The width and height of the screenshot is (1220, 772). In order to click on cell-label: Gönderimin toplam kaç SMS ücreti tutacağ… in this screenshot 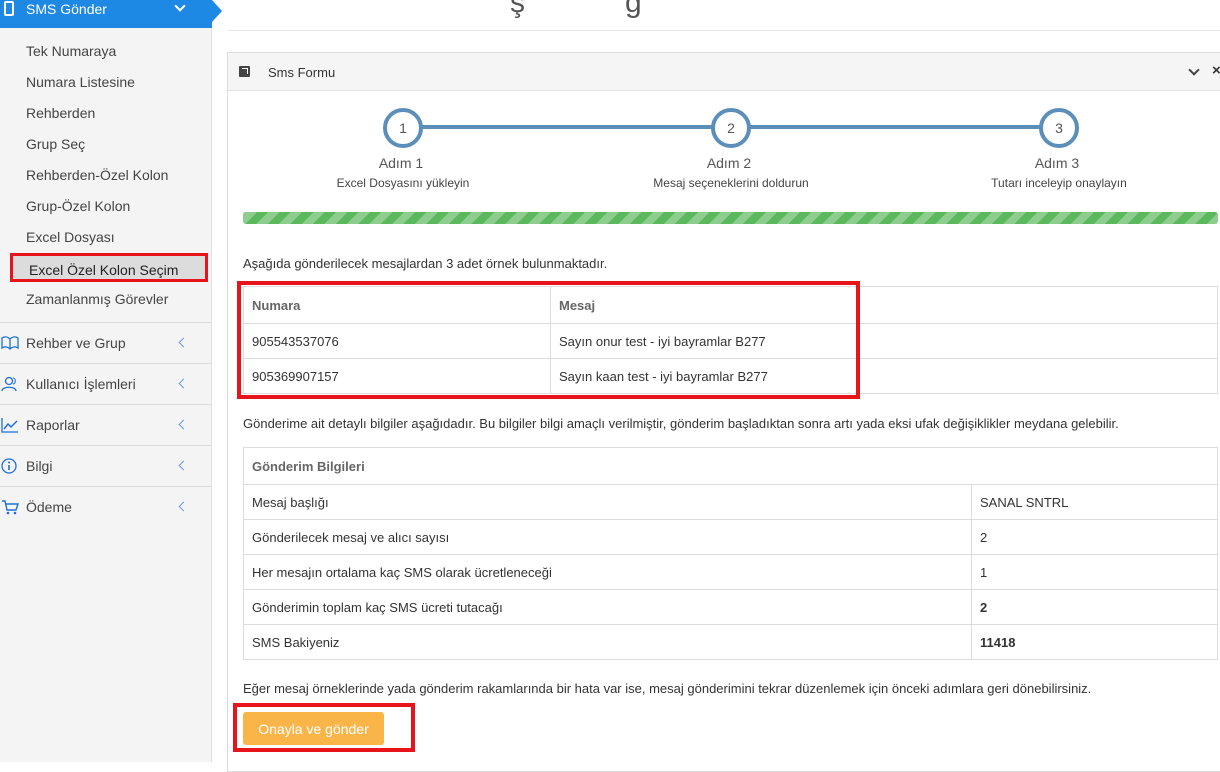, I will do `click(607, 607)`.